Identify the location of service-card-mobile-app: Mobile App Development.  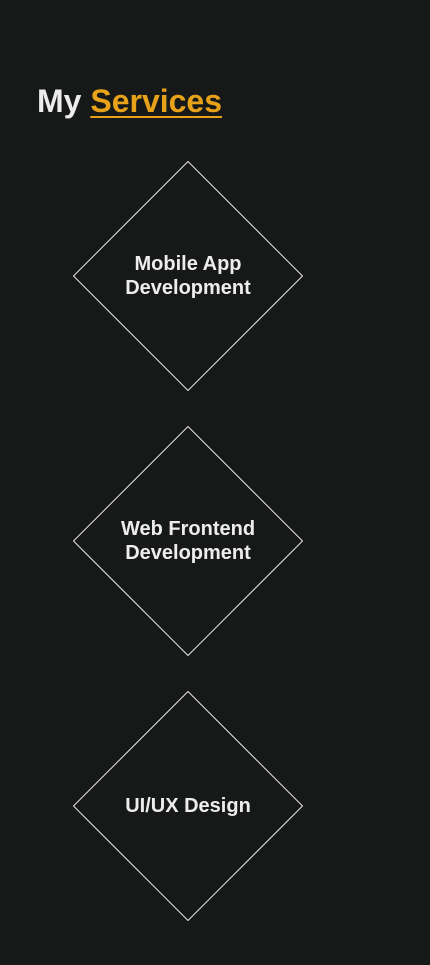
(188, 276).